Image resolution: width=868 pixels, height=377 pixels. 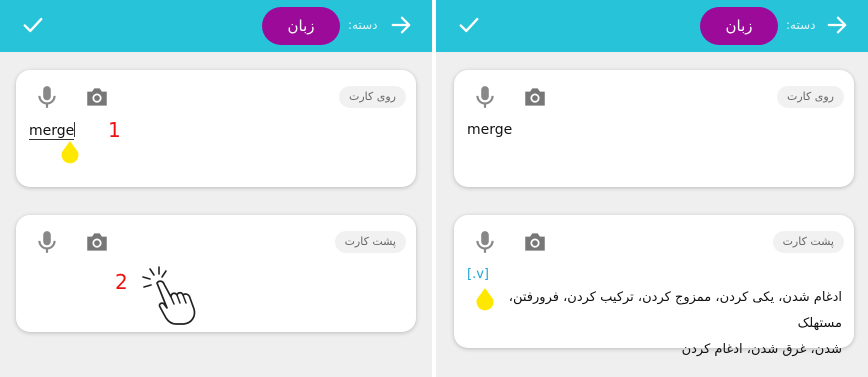 I want to click on front-card: روی کارت merge, so click(x=654, y=128).